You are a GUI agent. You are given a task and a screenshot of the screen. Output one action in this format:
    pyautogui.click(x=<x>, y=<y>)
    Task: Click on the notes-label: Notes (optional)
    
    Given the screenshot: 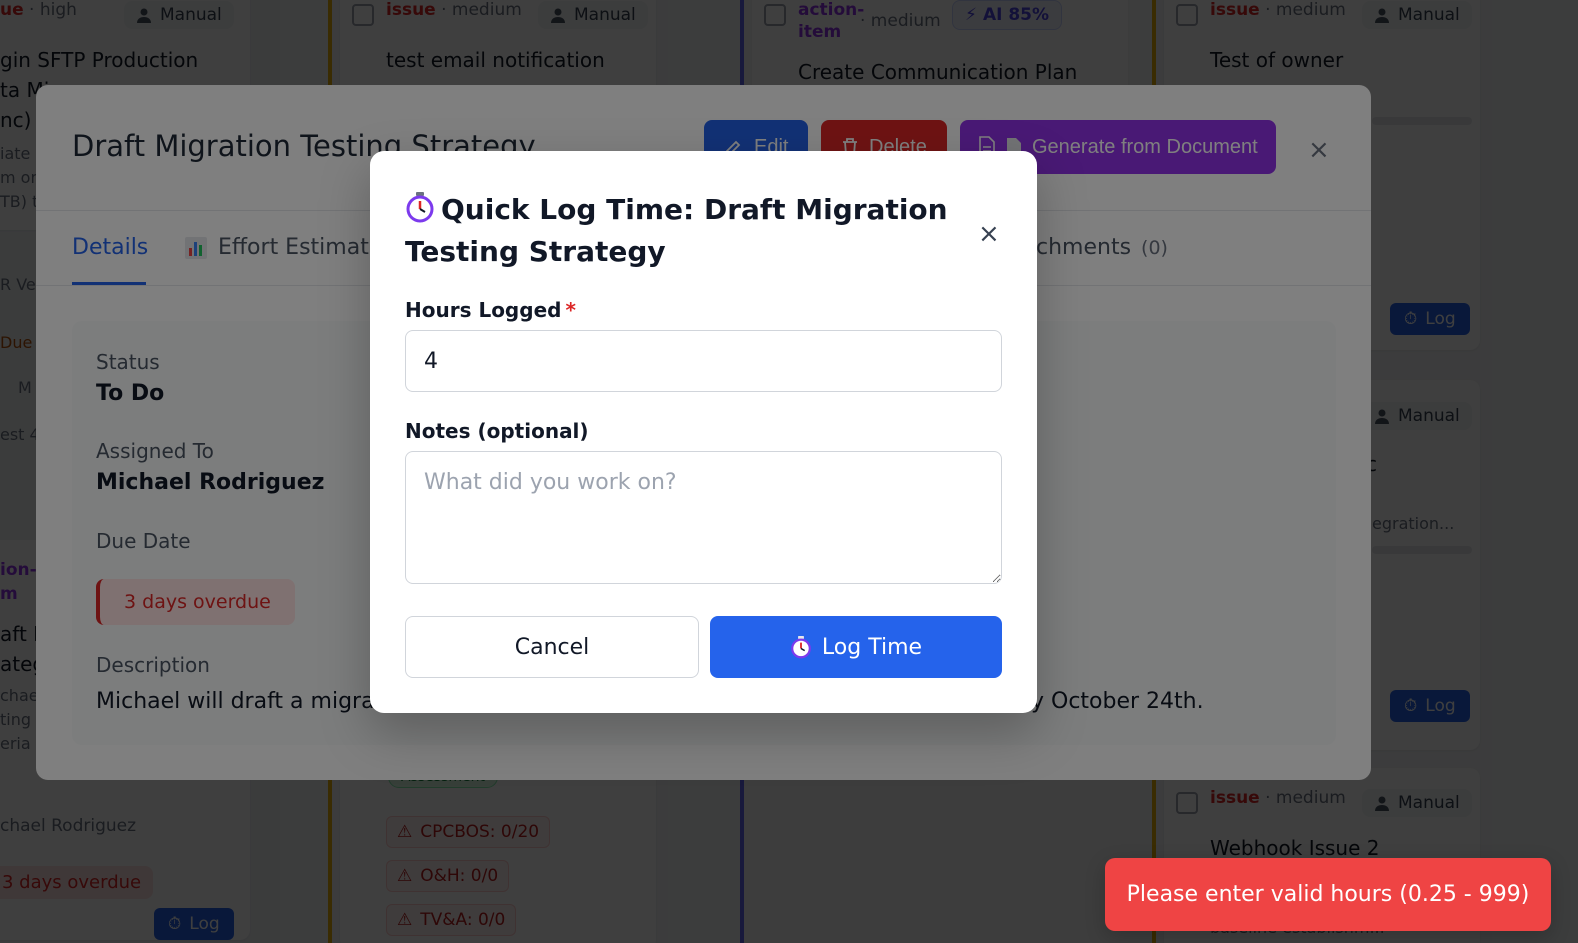 What is the action you would take?
    pyautogui.click(x=497, y=431)
    